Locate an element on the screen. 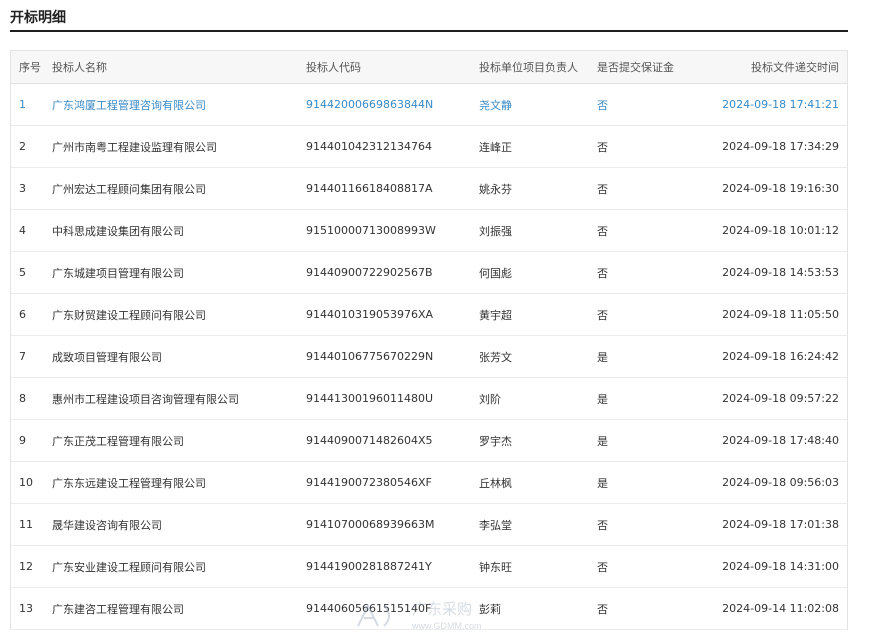  cell-bidder-code: 9144010319053976XA is located at coordinates (392, 314).